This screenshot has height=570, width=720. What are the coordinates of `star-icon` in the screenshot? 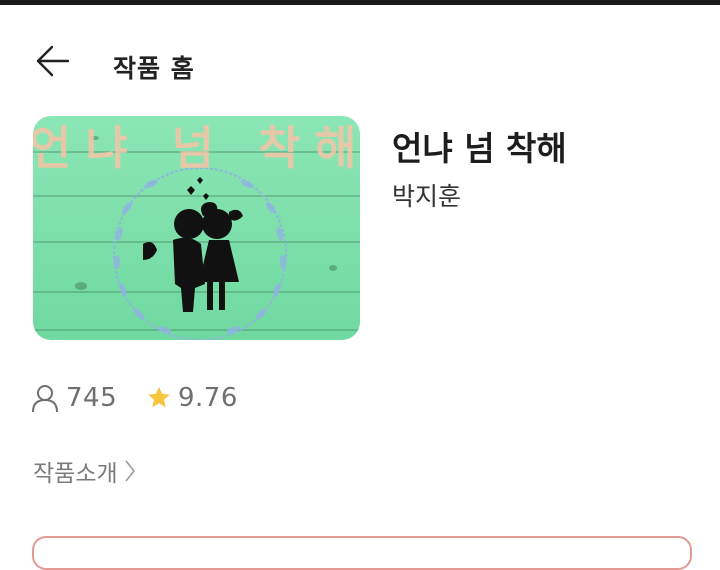 It's located at (159, 397).